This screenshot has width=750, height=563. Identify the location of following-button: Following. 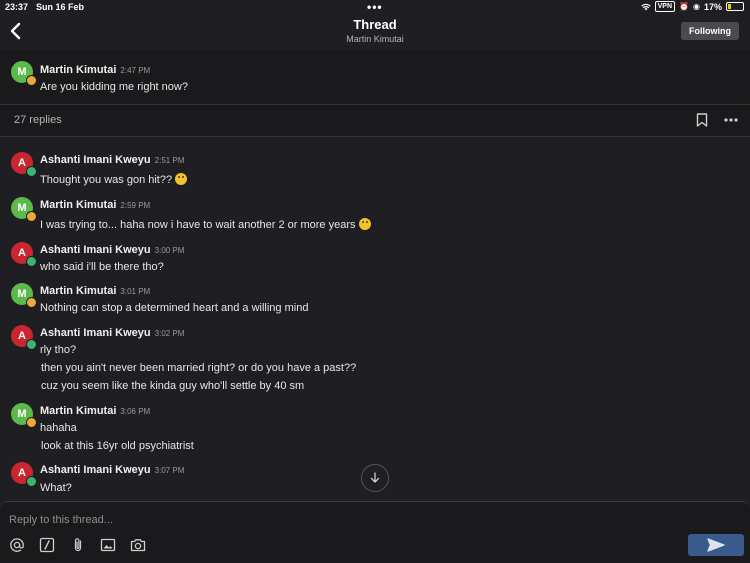
(710, 31).